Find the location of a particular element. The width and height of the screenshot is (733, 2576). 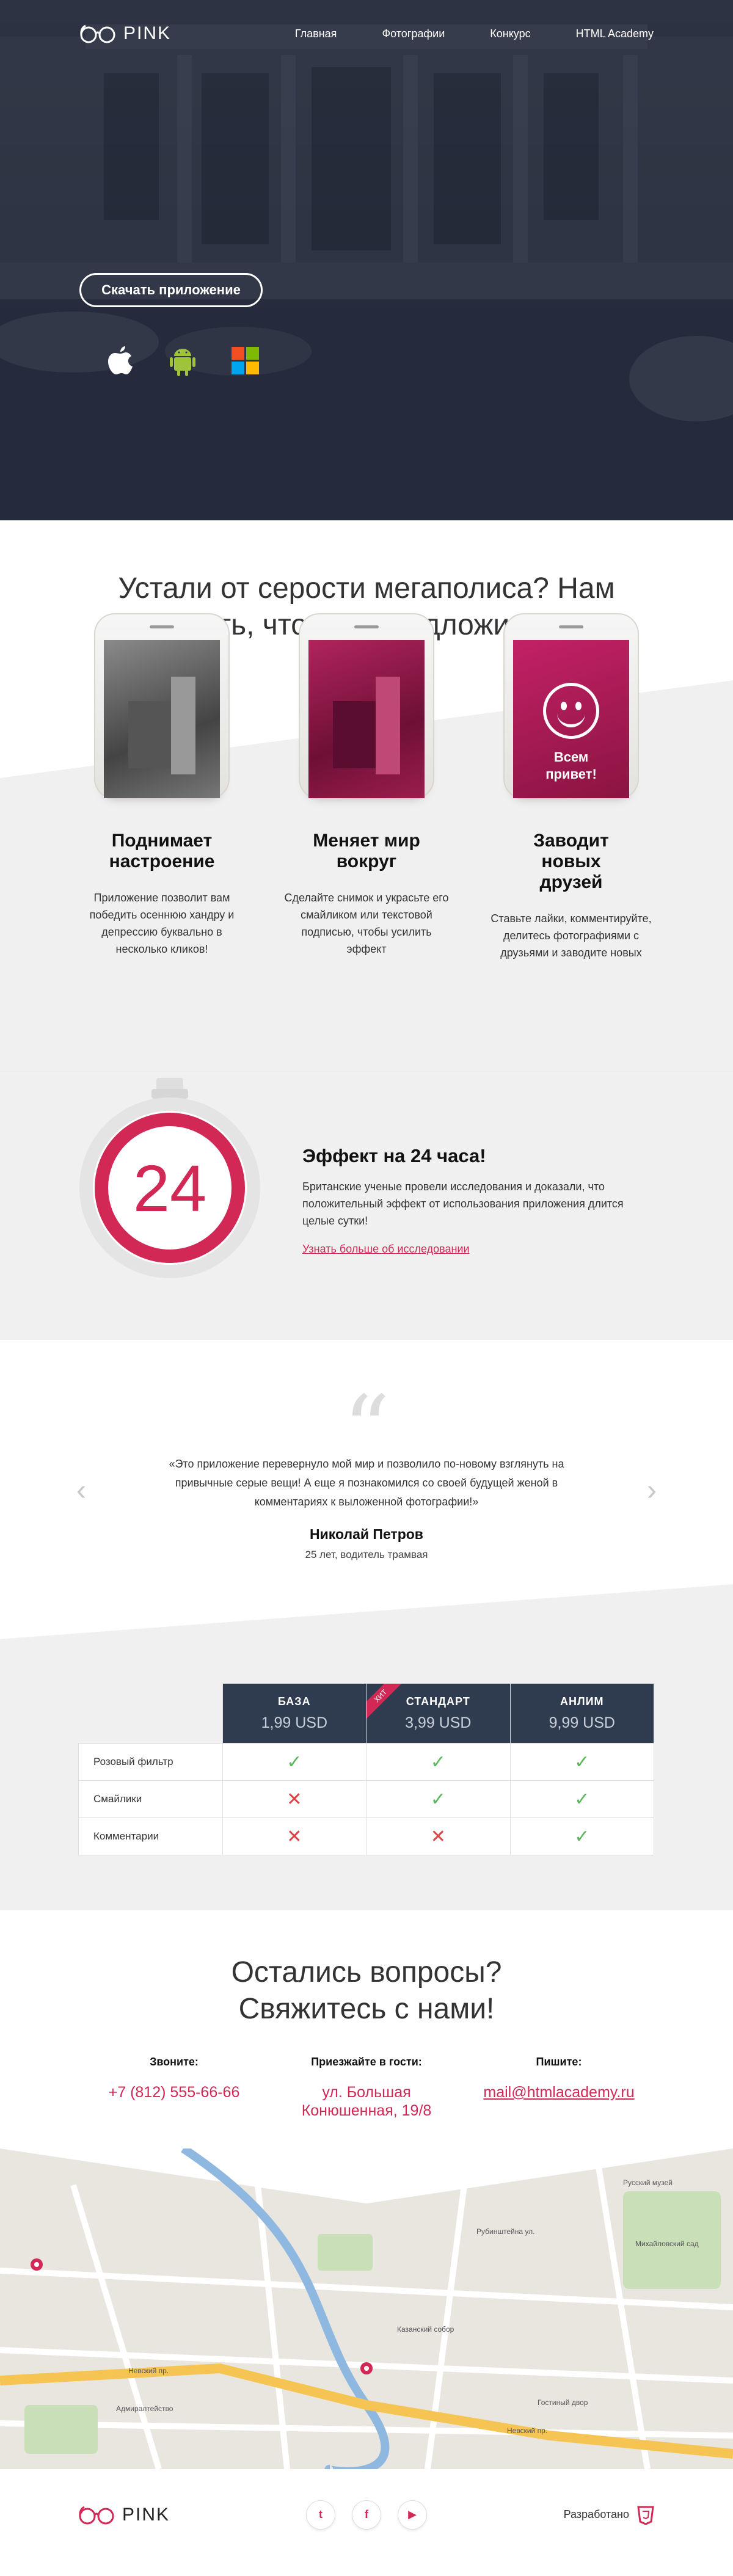

map-label: Казанский собор is located at coordinates (425, 2329).